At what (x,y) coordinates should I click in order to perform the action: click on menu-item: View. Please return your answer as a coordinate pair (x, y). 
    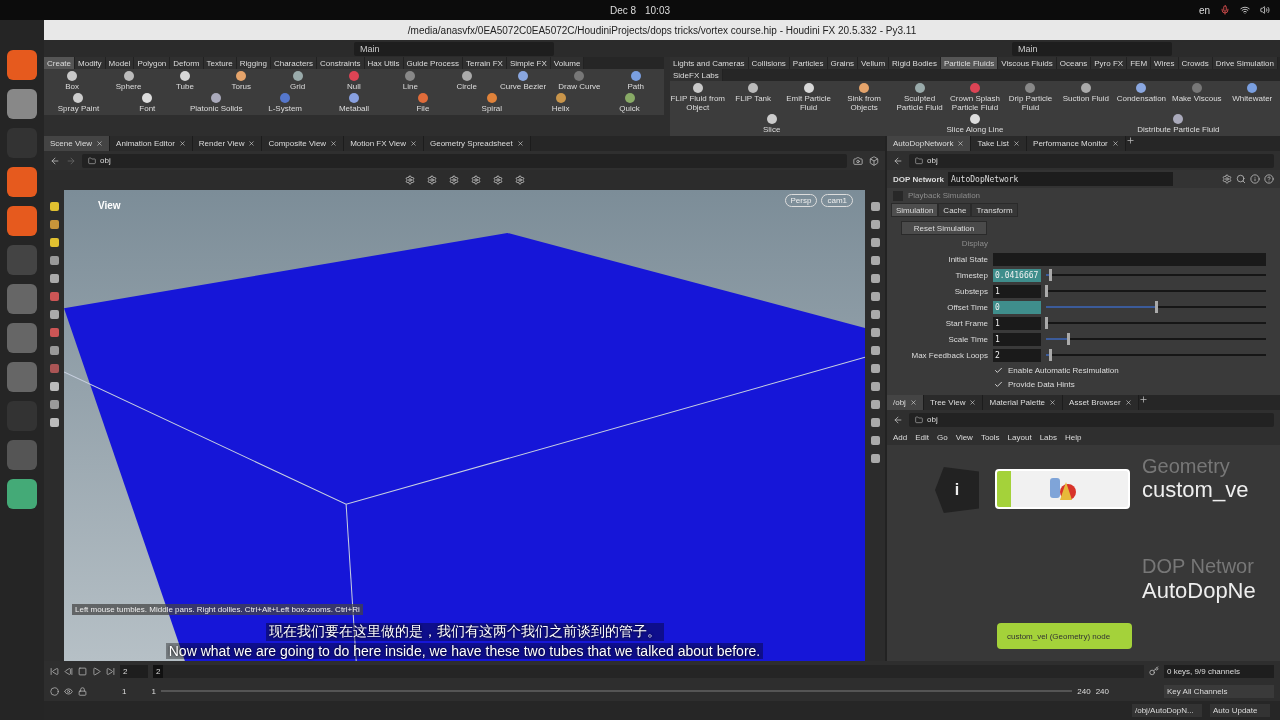
    Looking at the image, I should click on (964, 437).